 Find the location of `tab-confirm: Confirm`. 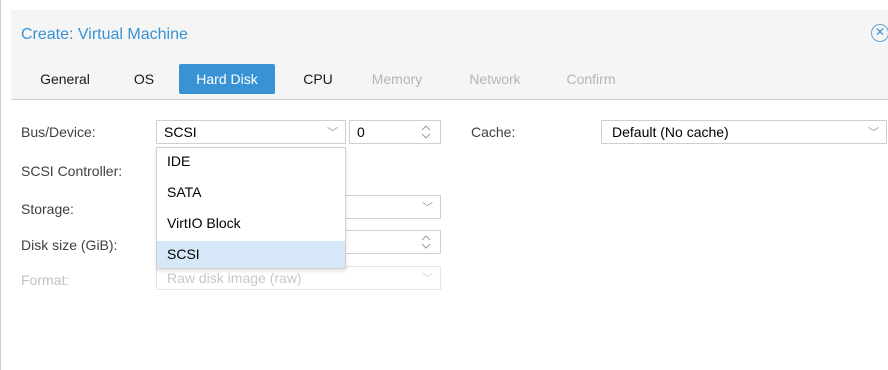

tab-confirm: Confirm is located at coordinates (591, 79).